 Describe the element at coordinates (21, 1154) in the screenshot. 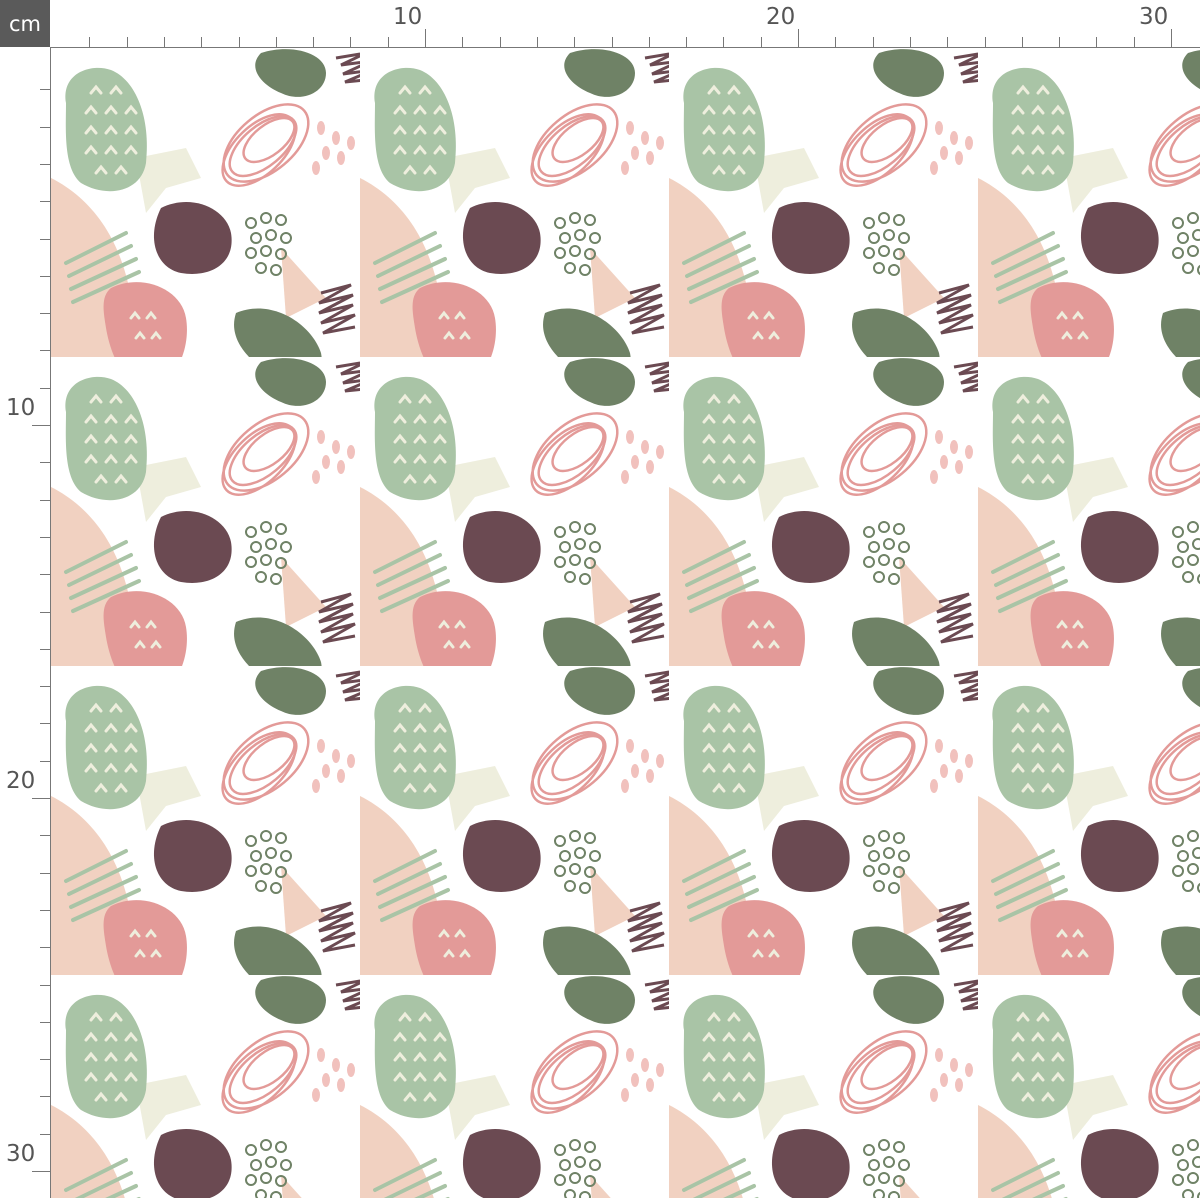

I see `left-ruler-label: 30` at that location.